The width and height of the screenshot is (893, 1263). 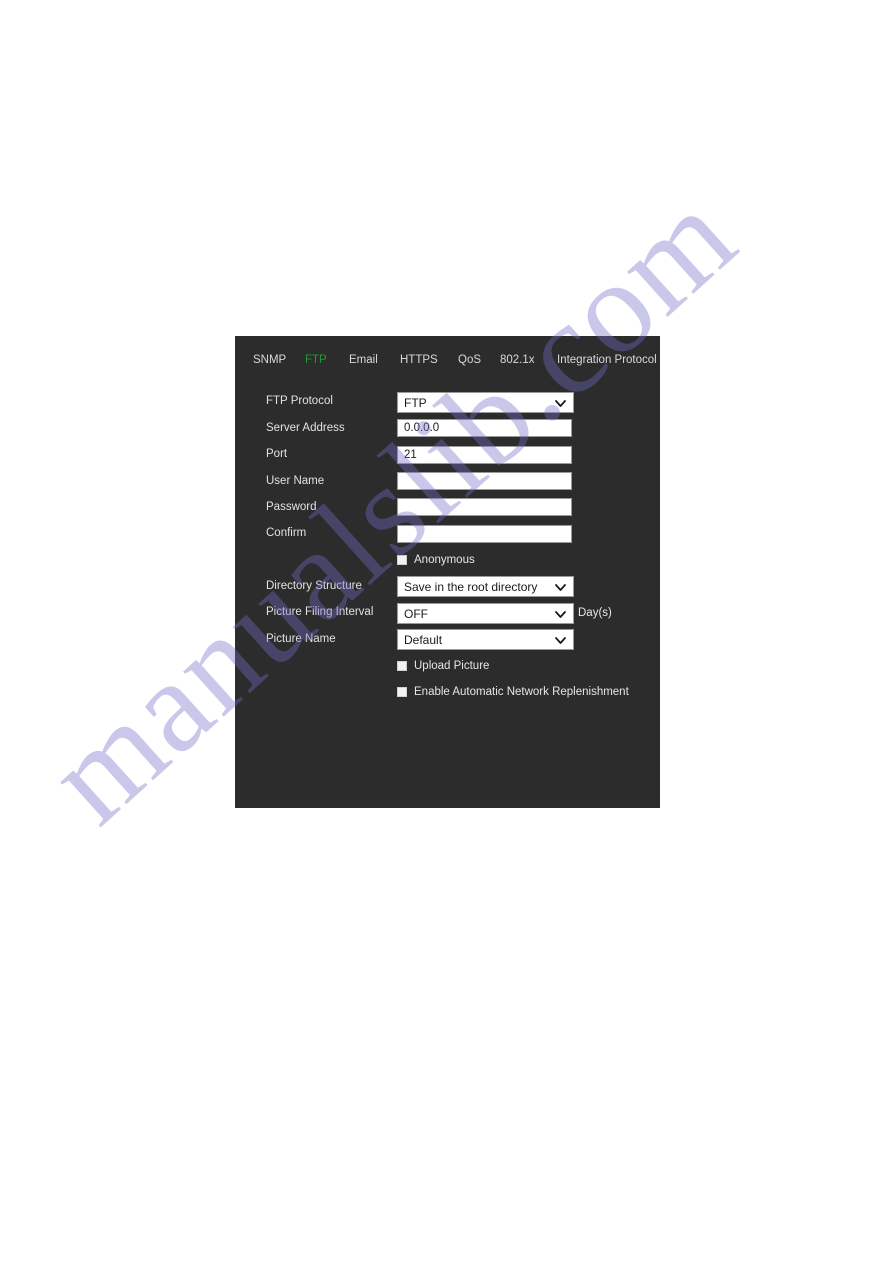 What do you see at coordinates (416, 614) in the screenshot?
I see `select-value-picture-filing-interval: OFF` at bounding box center [416, 614].